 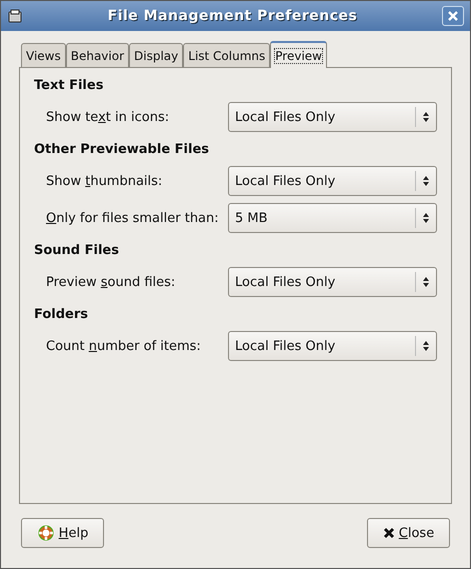 I want to click on dropdown: 5 MB, so click(x=332, y=218).